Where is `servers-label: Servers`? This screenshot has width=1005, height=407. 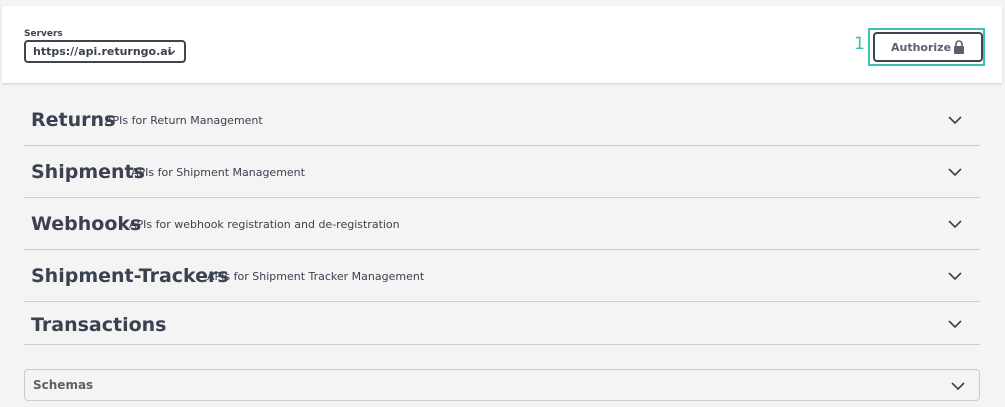 servers-label: Servers is located at coordinates (43, 34).